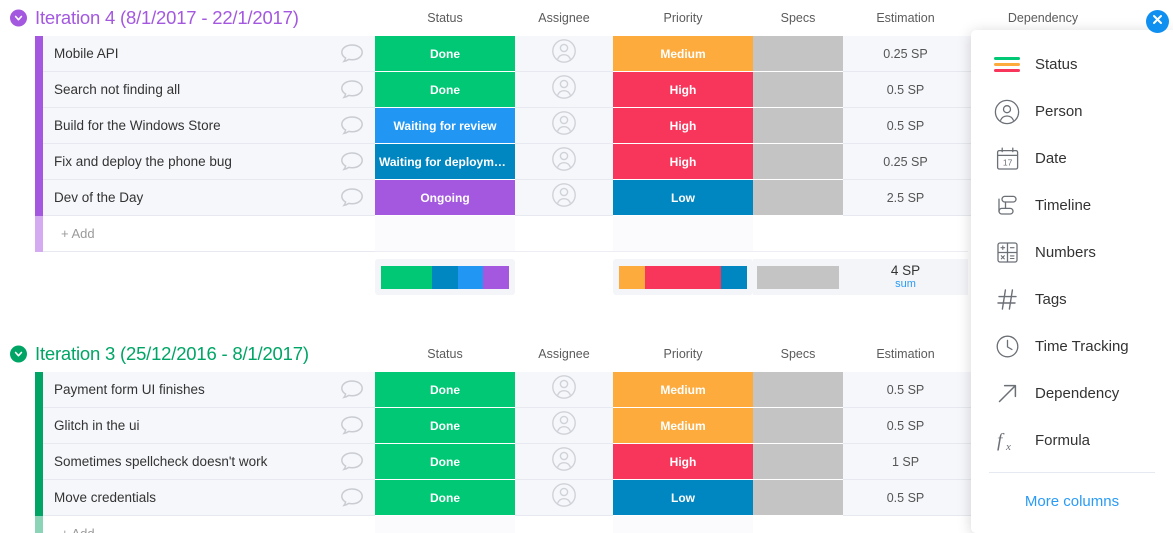 This screenshot has width=1173, height=533. What do you see at coordinates (1043, 18) in the screenshot?
I see `column-header-dependency: Dependency` at bounding box center [1043, 18].